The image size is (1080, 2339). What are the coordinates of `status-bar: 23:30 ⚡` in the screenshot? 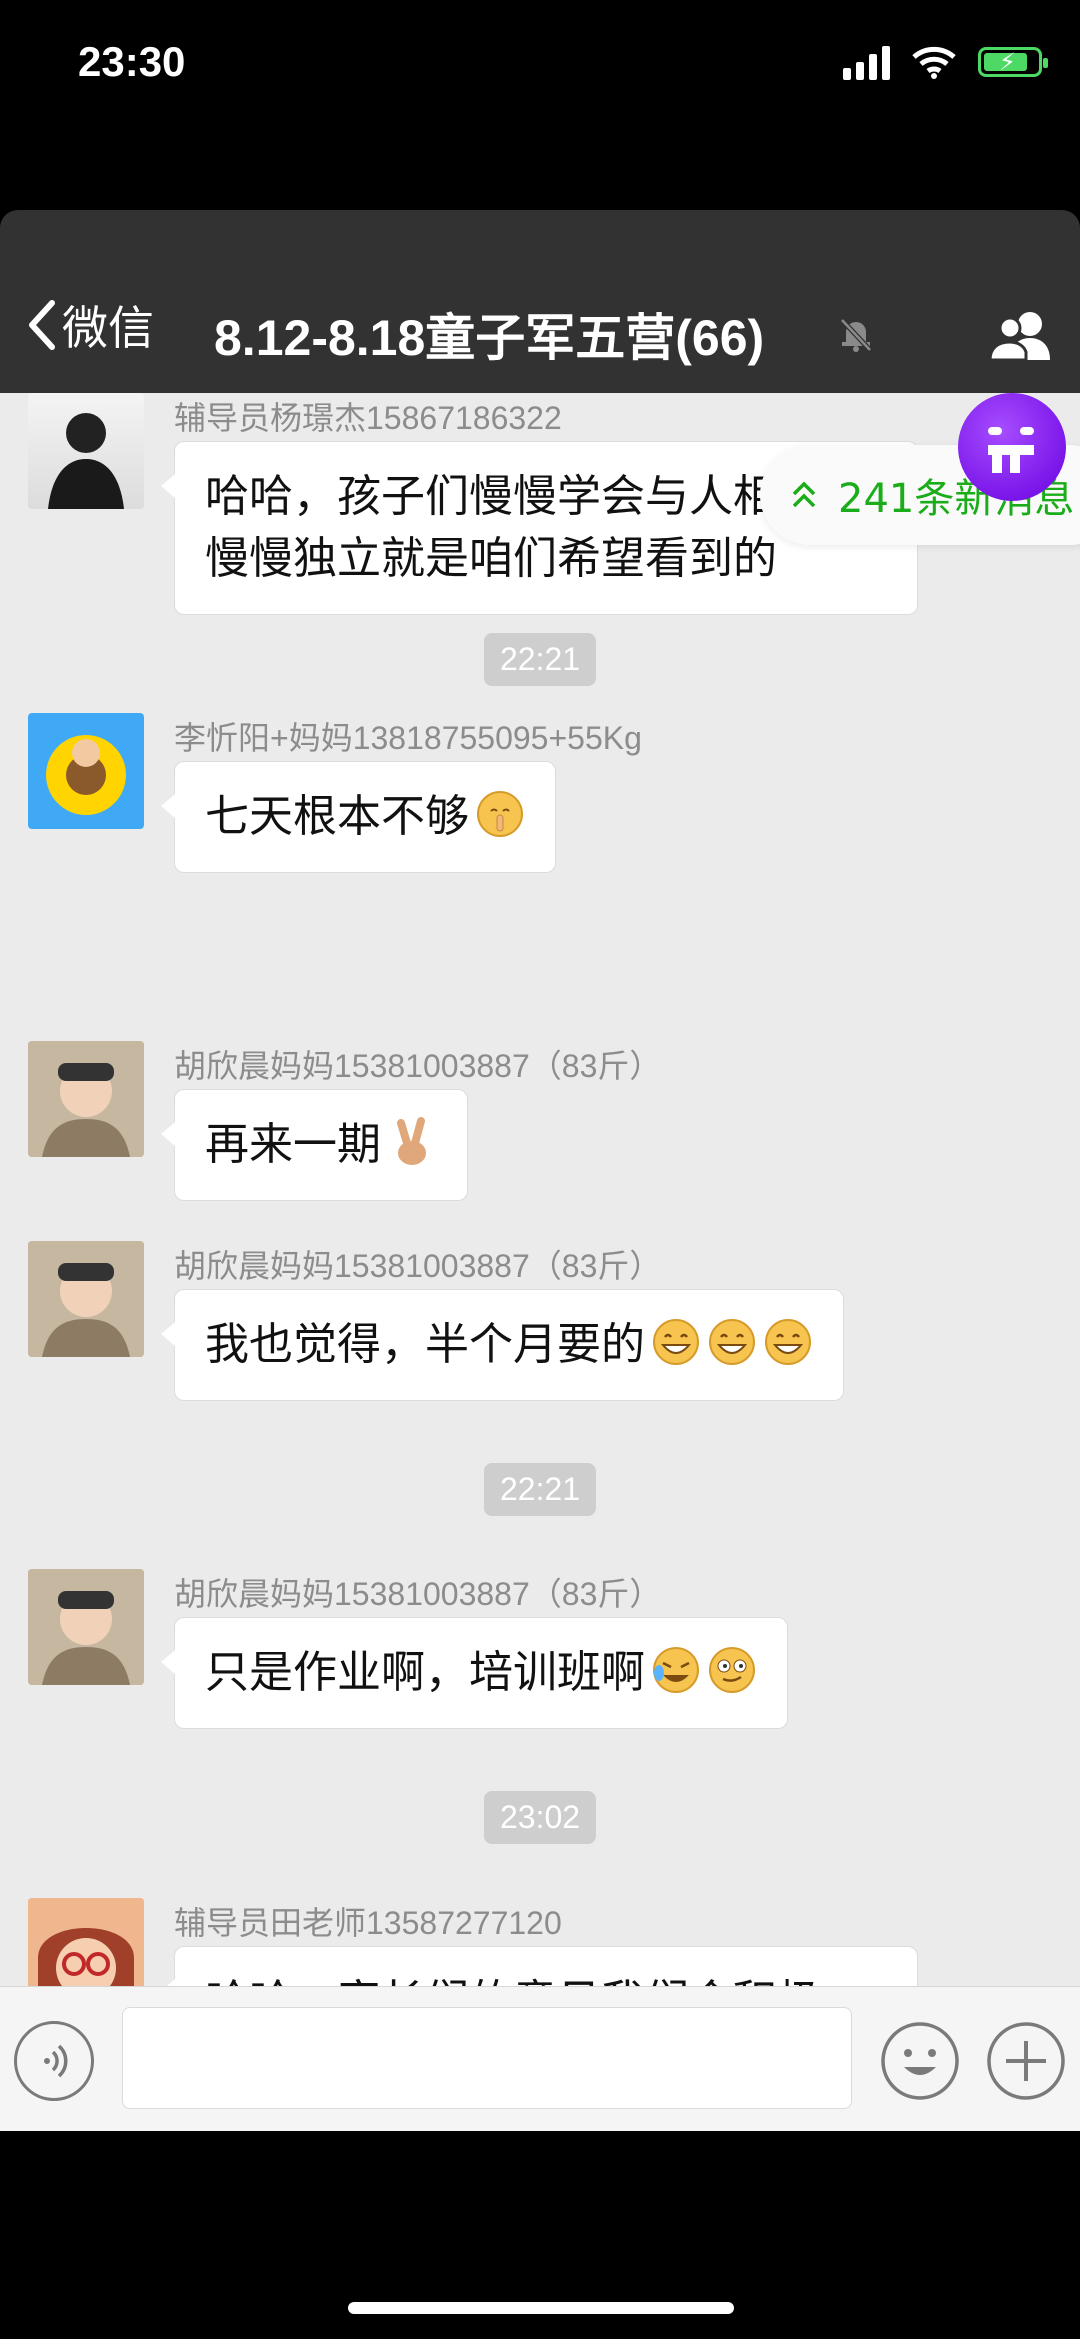 It's located at (540, 70).